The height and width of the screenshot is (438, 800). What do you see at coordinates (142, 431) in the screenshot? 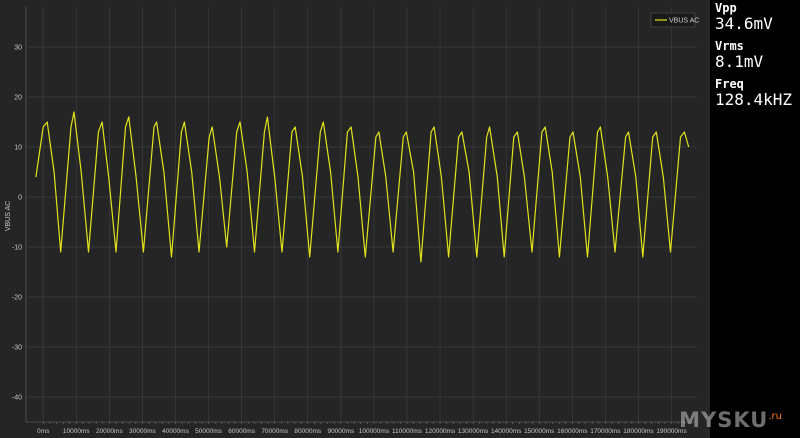
I see `x-tick-label: 30000ms` at bounding box center [142, 431].